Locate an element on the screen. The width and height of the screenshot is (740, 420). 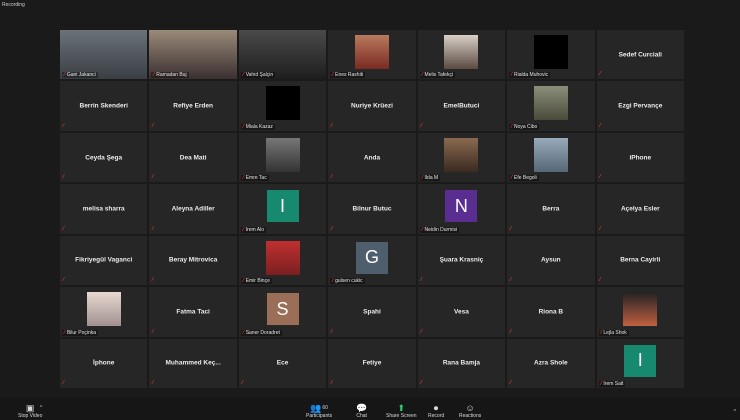
participant-tile: S ⁄ Saner Doradret is located at coordinates (282, 312).